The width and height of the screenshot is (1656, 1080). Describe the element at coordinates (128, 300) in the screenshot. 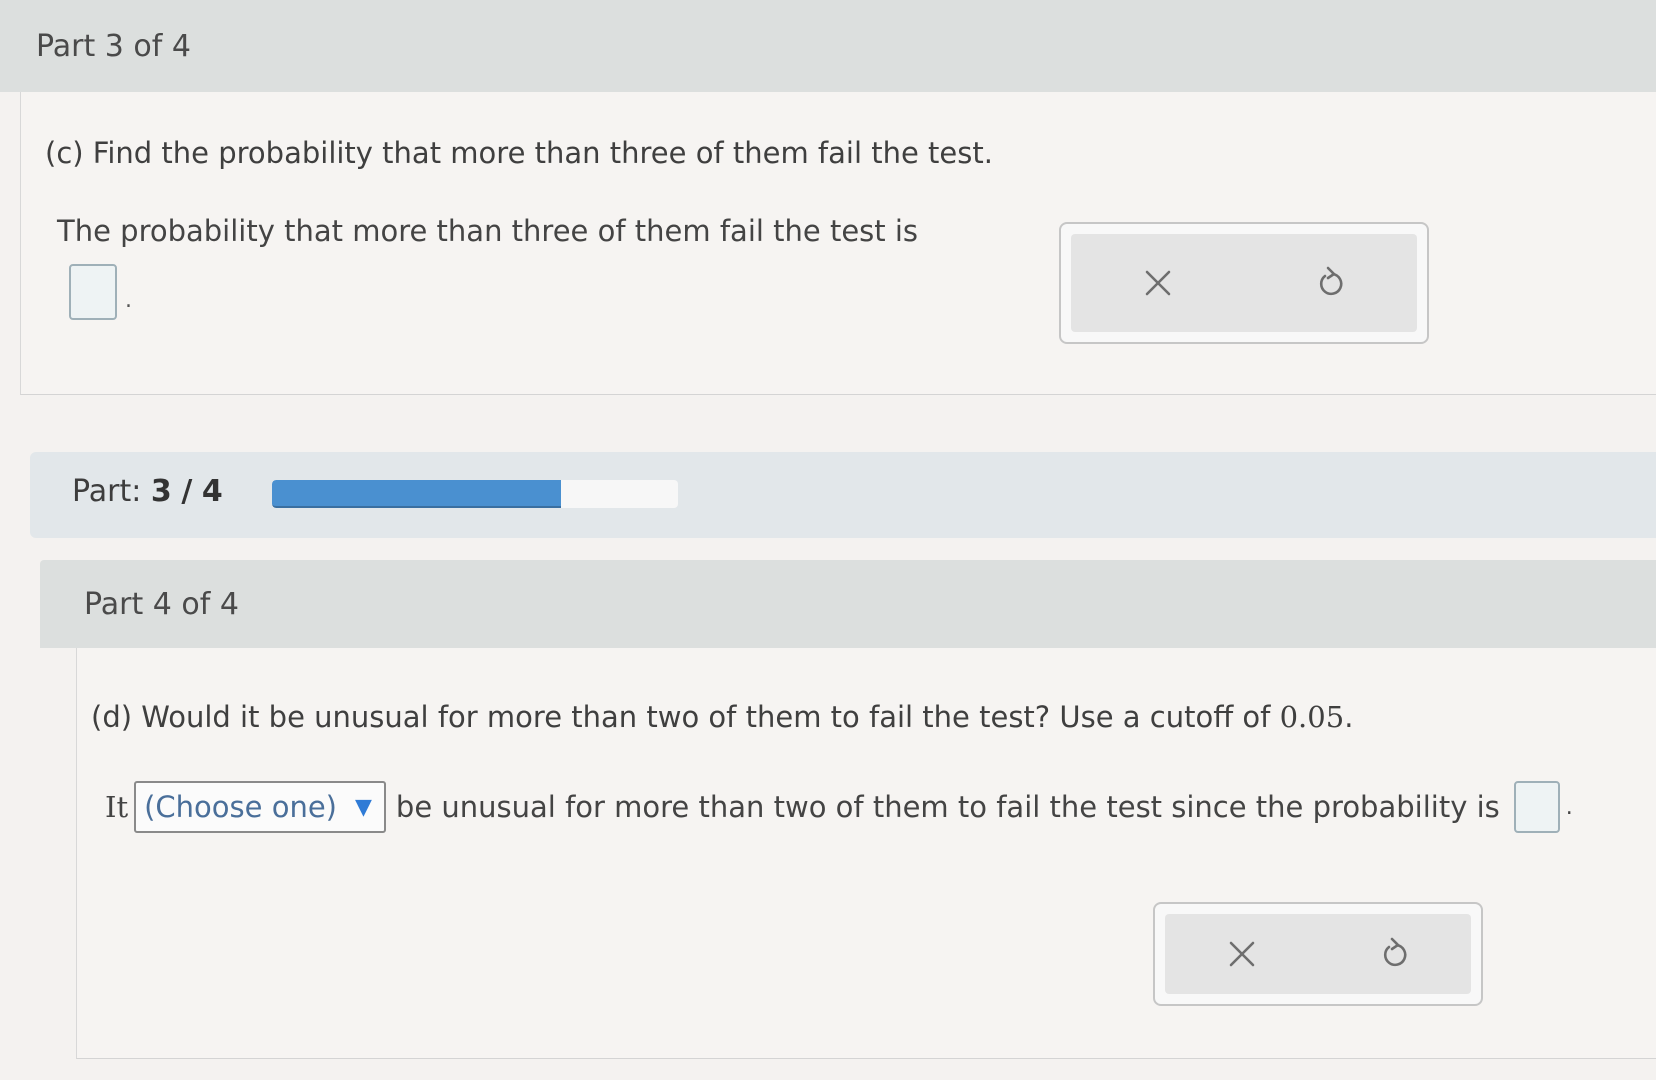

I see `part-3-answer-period: .` at that location.